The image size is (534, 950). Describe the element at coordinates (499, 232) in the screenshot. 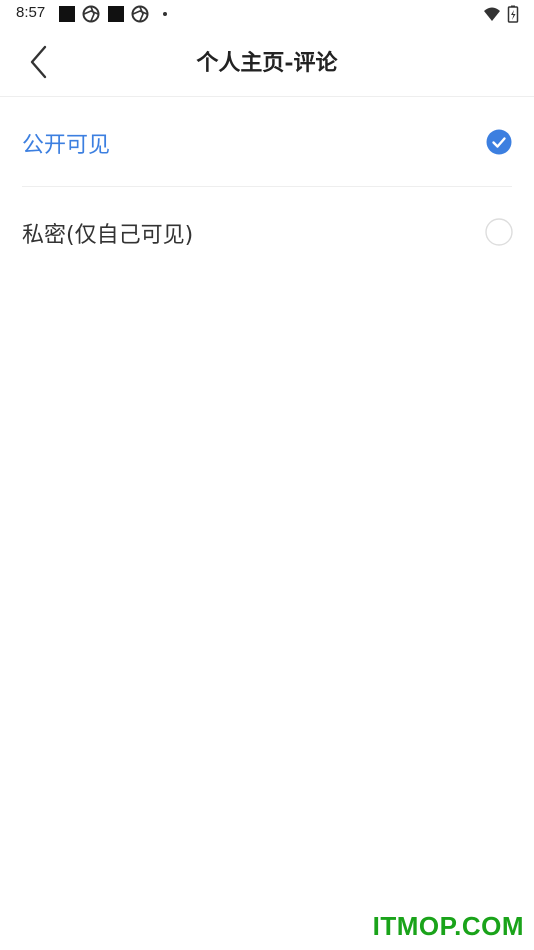

I see `unchecked-radio-icon` at that location.